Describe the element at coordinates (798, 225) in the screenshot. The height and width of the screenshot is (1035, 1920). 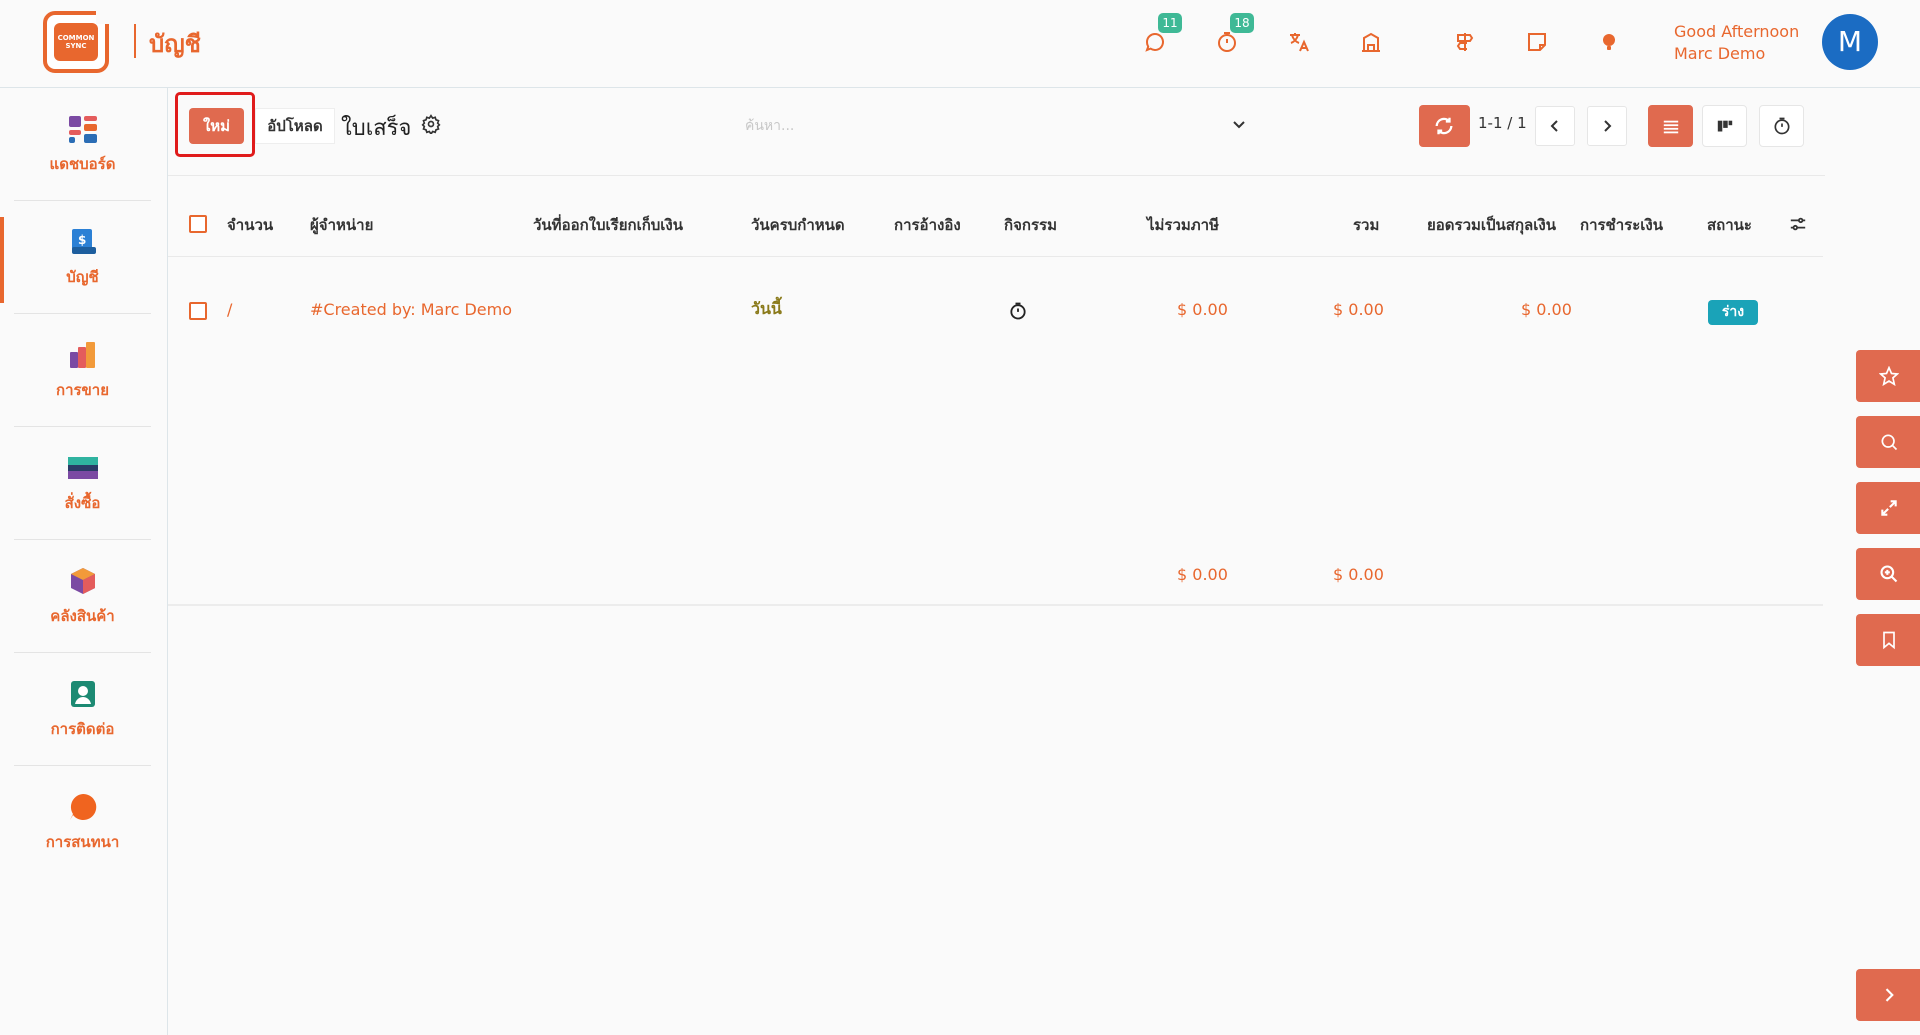
I see `column-header-due-date: วันครบกำหนด` at that location.